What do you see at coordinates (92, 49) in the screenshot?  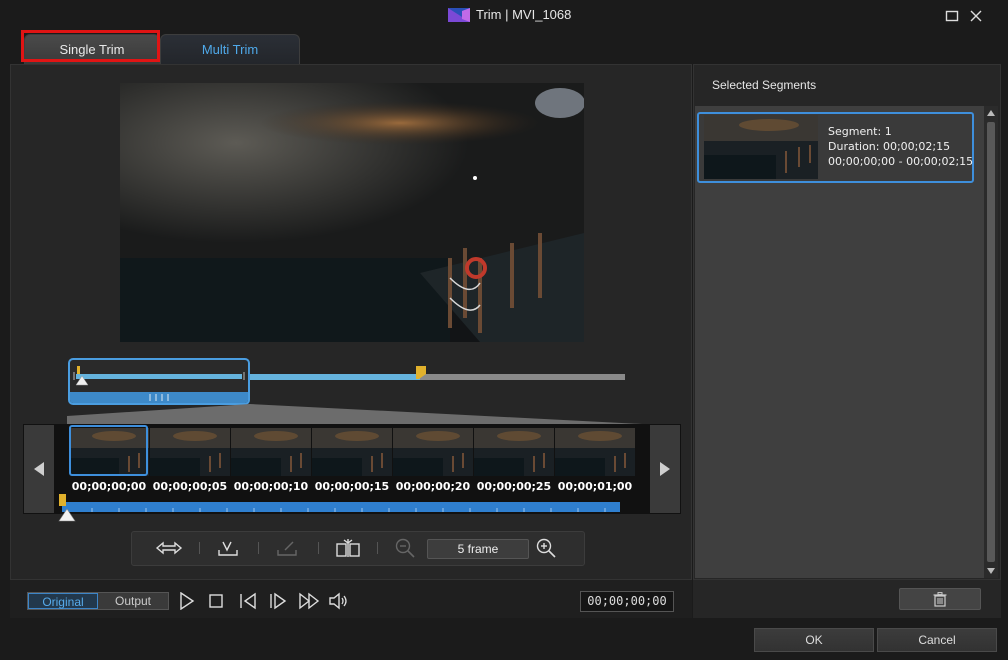 I see `tab-single-trim: Single Trim` at bounding box center [92, 49].